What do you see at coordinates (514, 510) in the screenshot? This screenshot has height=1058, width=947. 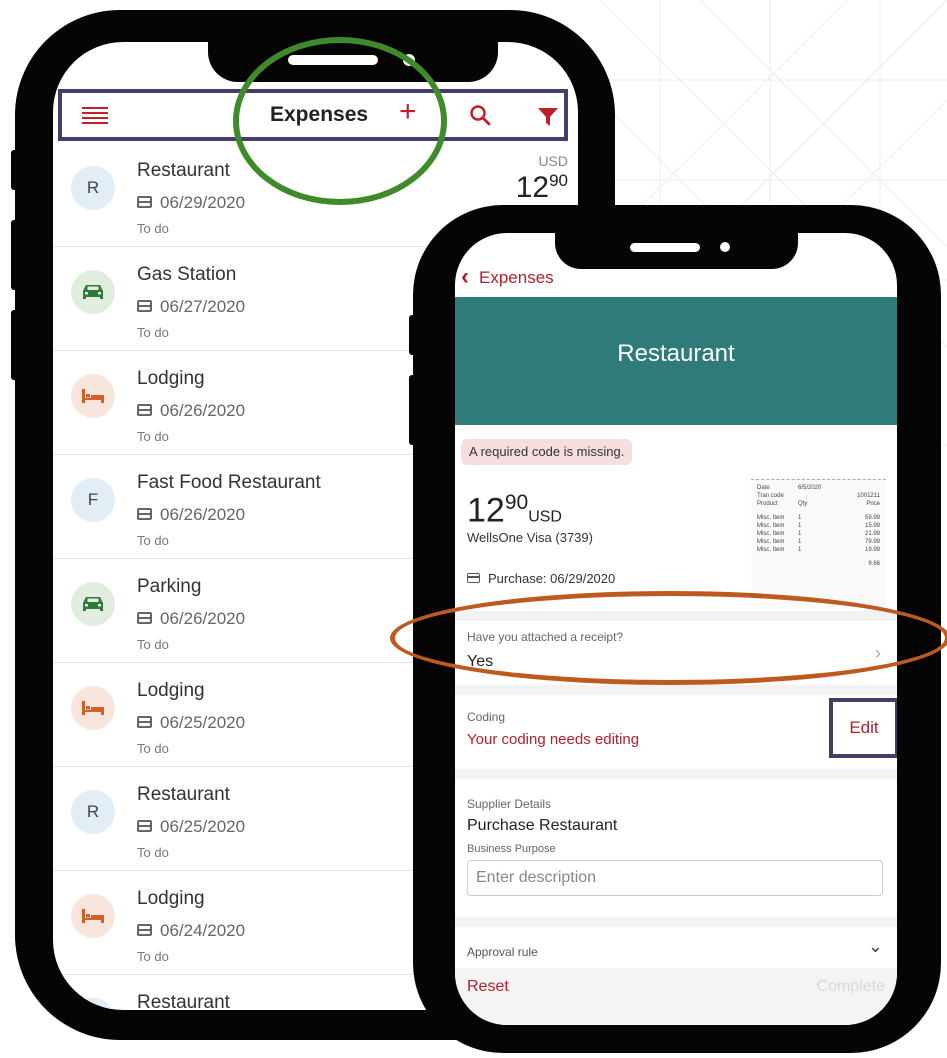 I see `expense-amount: 1290USD` at bounding box center [514, 510].